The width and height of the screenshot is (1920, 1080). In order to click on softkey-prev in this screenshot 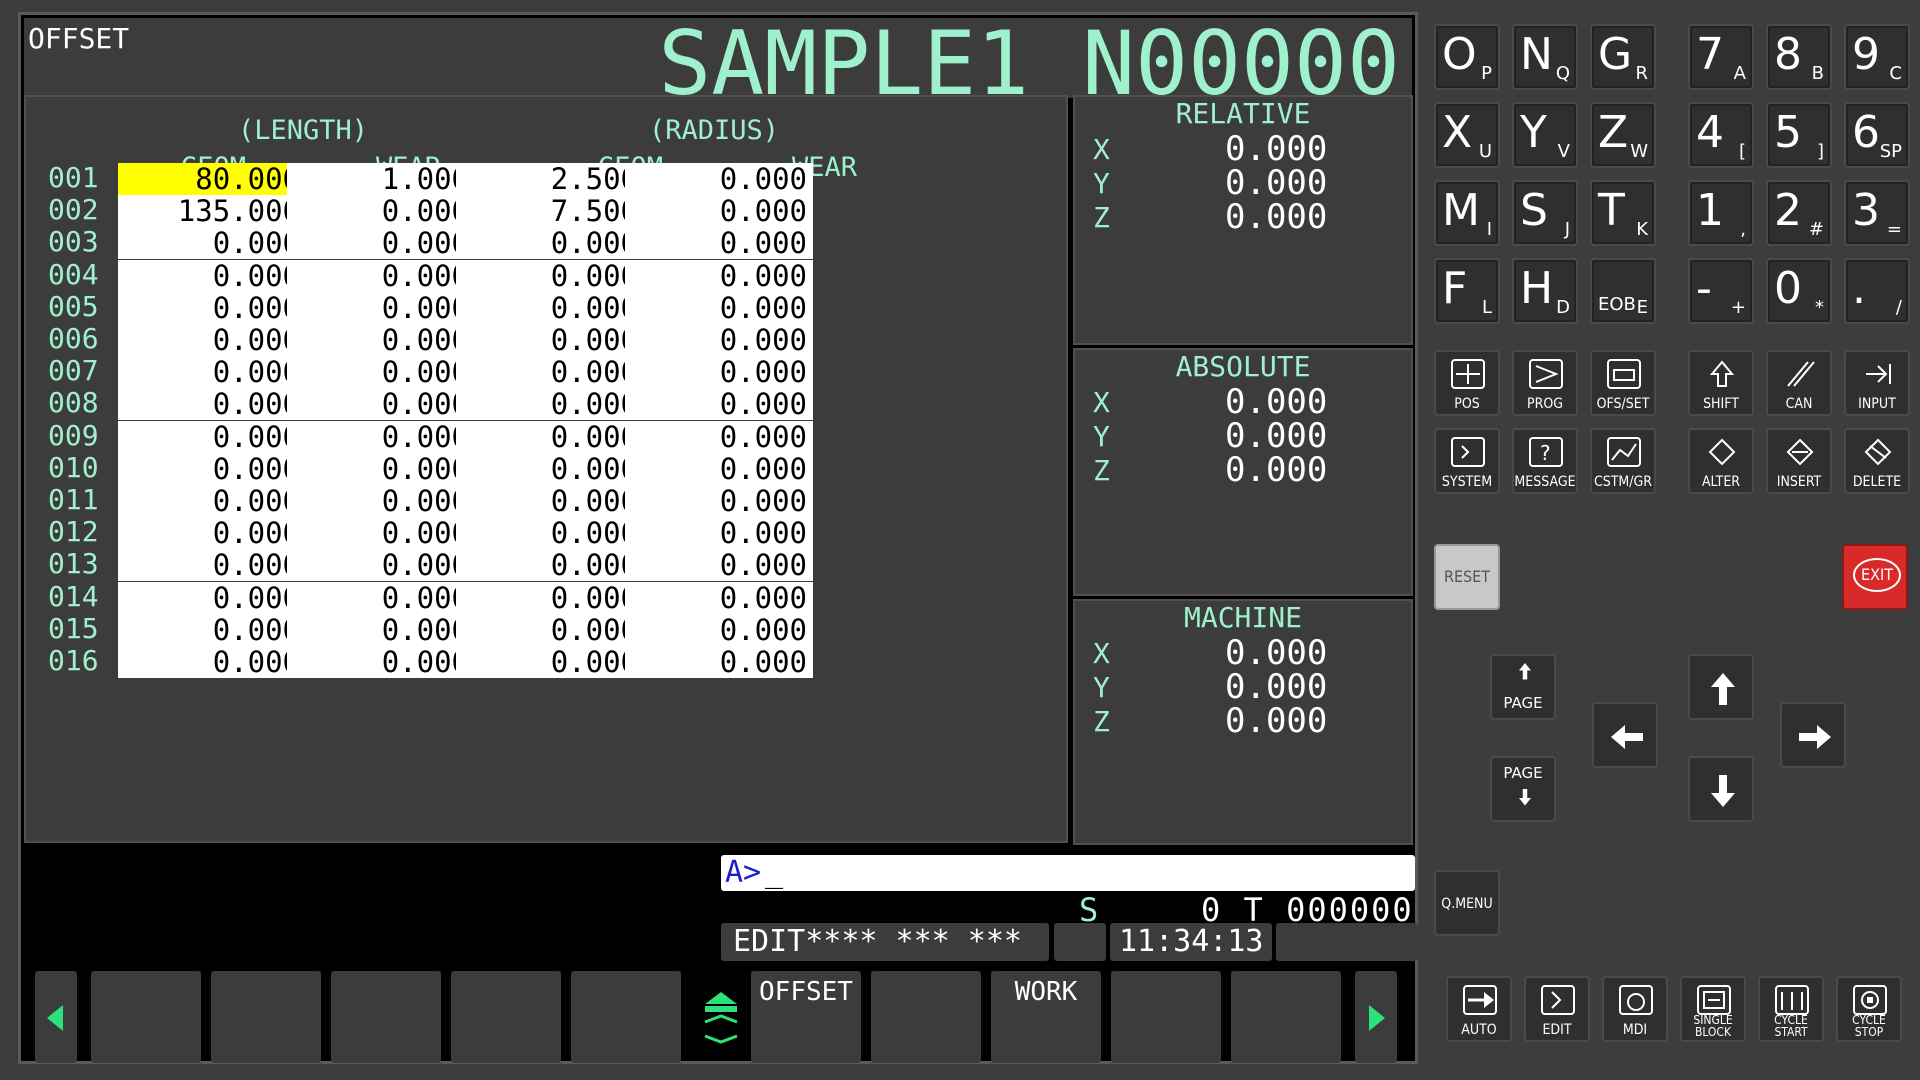, I will do `click(56, 1017)`.